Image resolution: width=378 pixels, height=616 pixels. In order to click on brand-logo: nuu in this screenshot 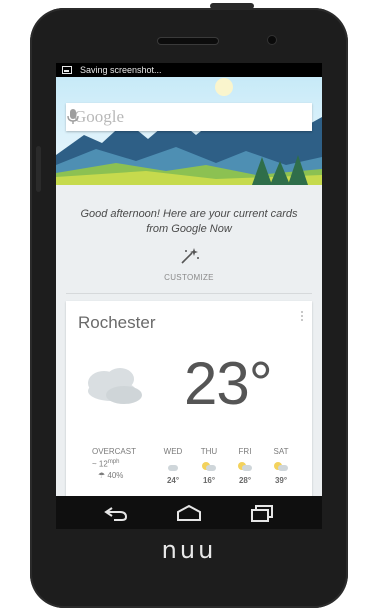, I will do `click(189, 550)`.